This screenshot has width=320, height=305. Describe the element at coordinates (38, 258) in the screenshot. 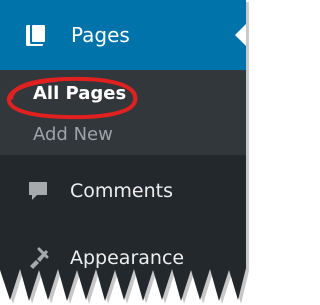

I see `paintbrush-icon` at that location.